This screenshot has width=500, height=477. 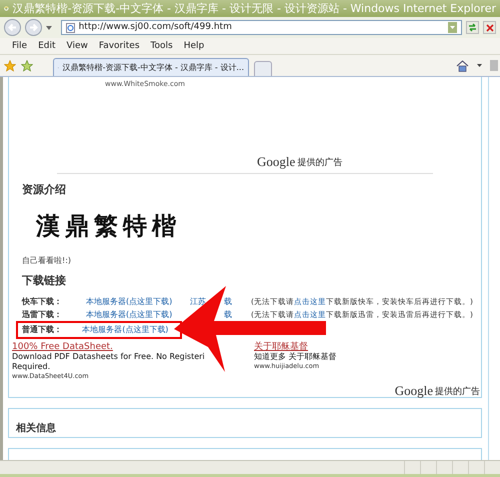 I want to click on refresh-button, so click(x=473, y=27).